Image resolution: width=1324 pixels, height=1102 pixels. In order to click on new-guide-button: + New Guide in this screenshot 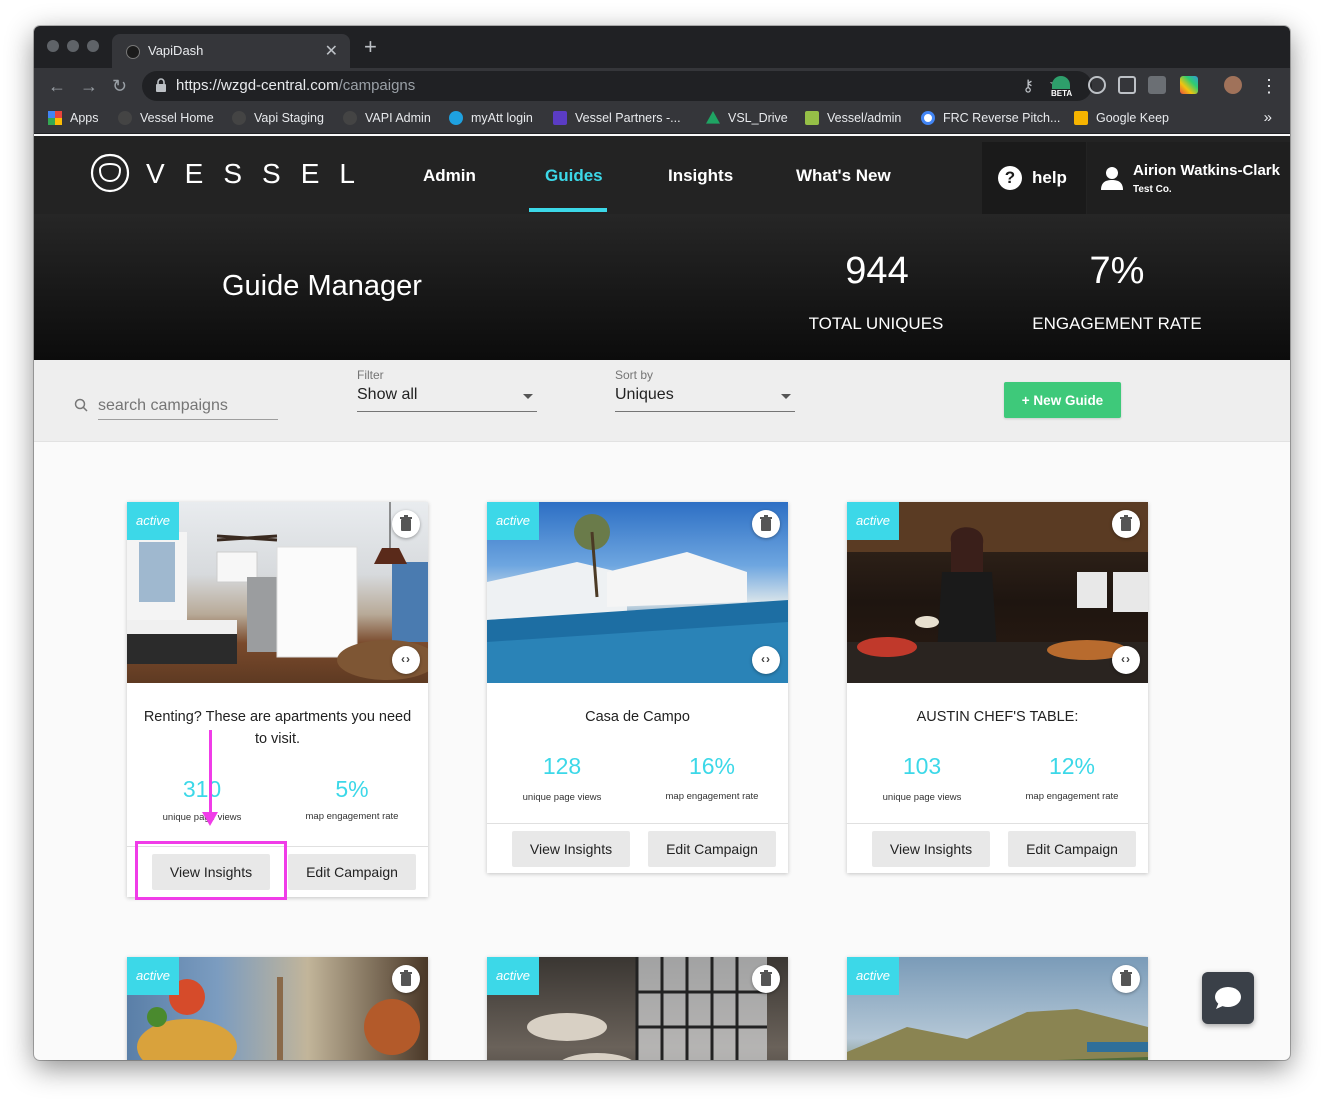, I will do `click(1062, 400)`.